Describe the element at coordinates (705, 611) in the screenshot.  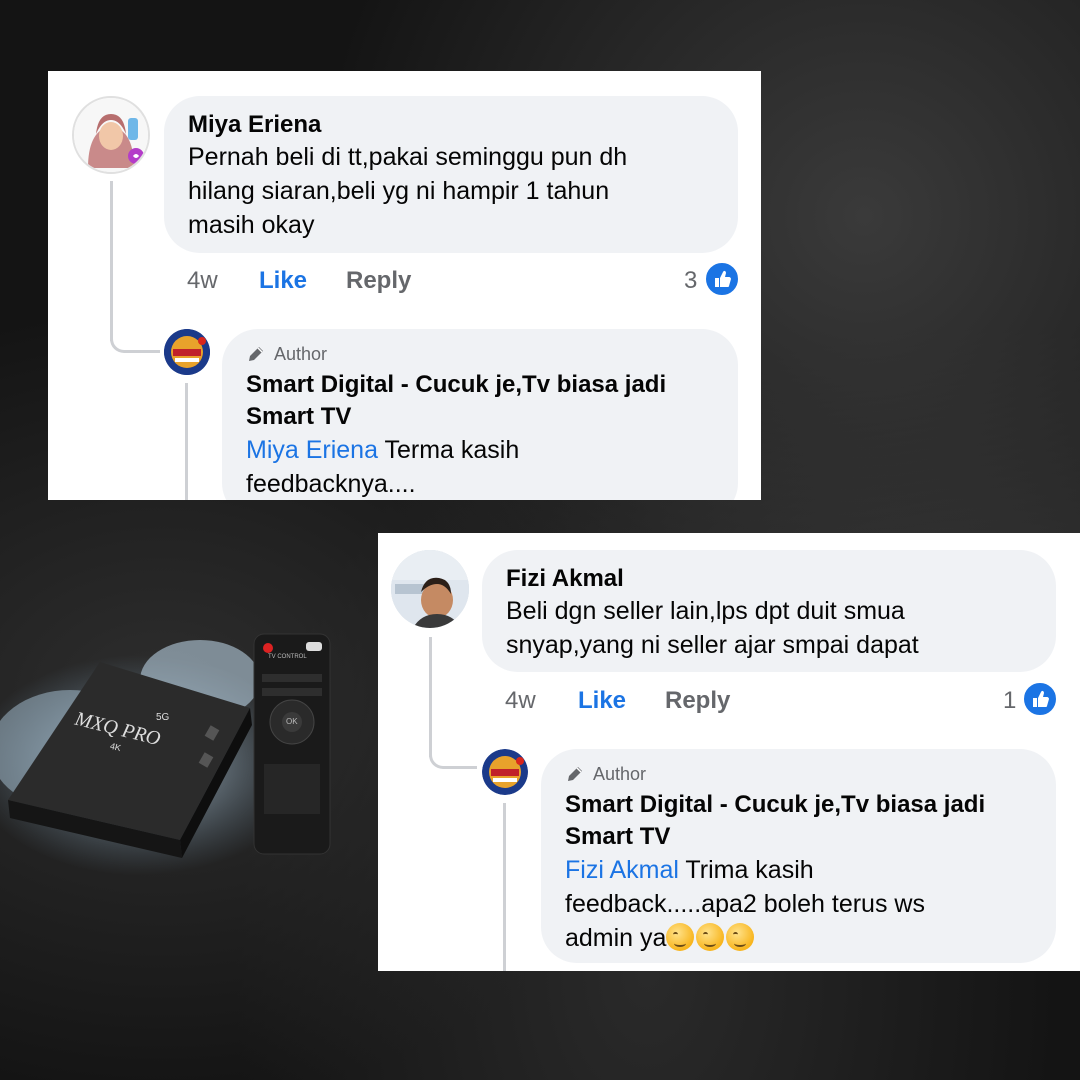
I see `comment-text-line: Beli dgn seller lain,lps dpt duit smua` at that location.